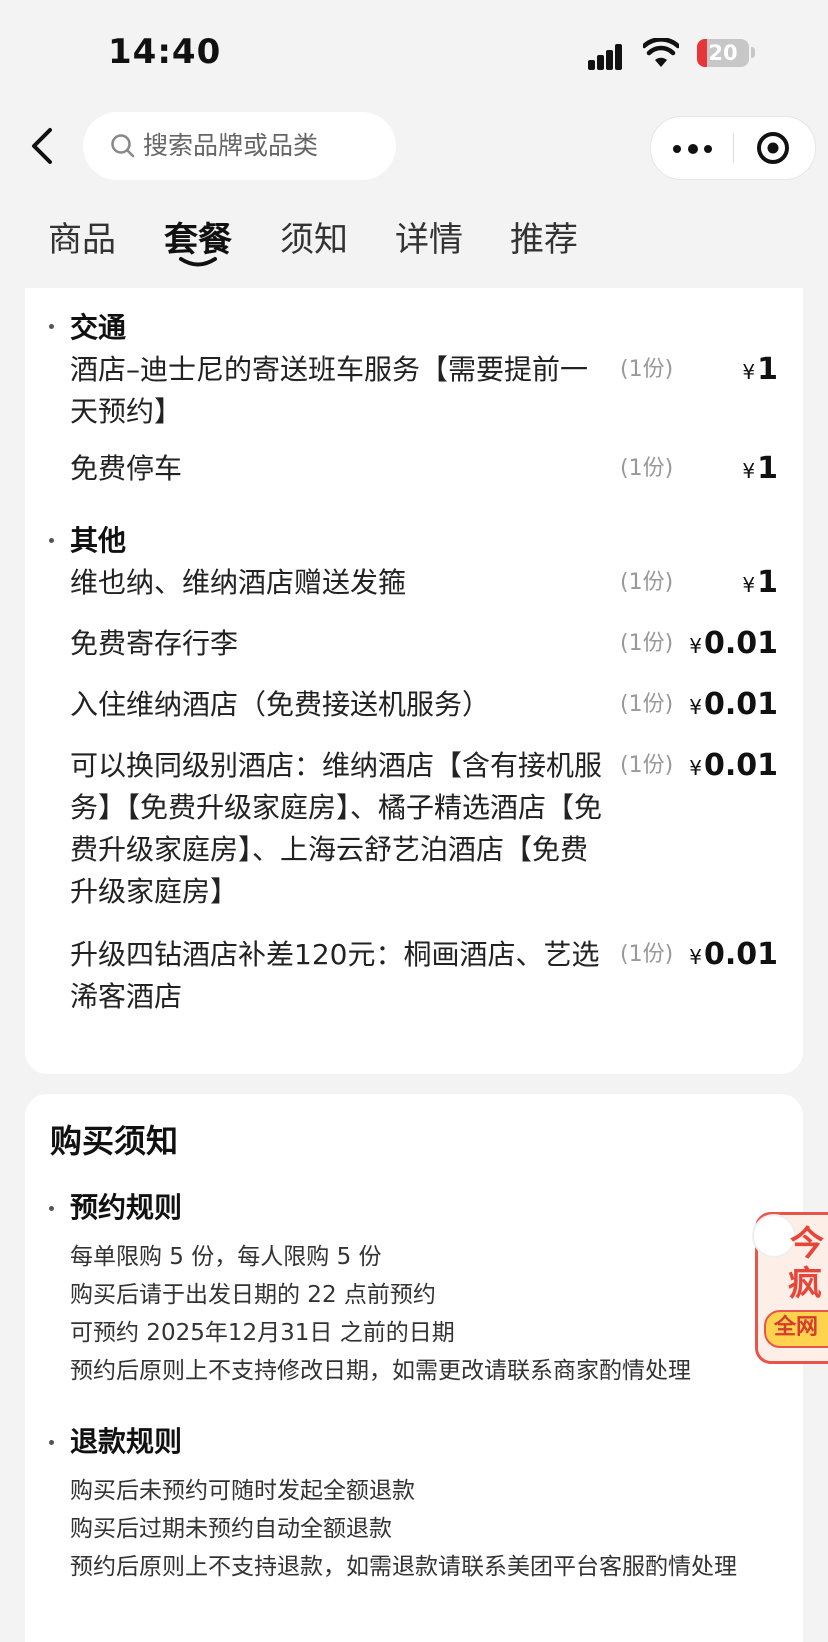 The width and height of the screenshot is (828, 1642). I want to click on search-input, so click(263, 146).